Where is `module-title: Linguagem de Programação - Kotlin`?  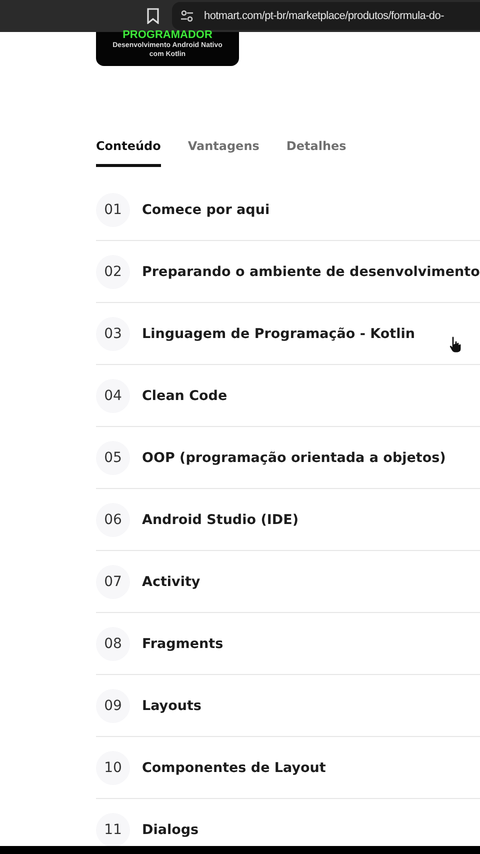 module-title: Linguagem de Programação - Kotlin is located at coordinates (278, 334).